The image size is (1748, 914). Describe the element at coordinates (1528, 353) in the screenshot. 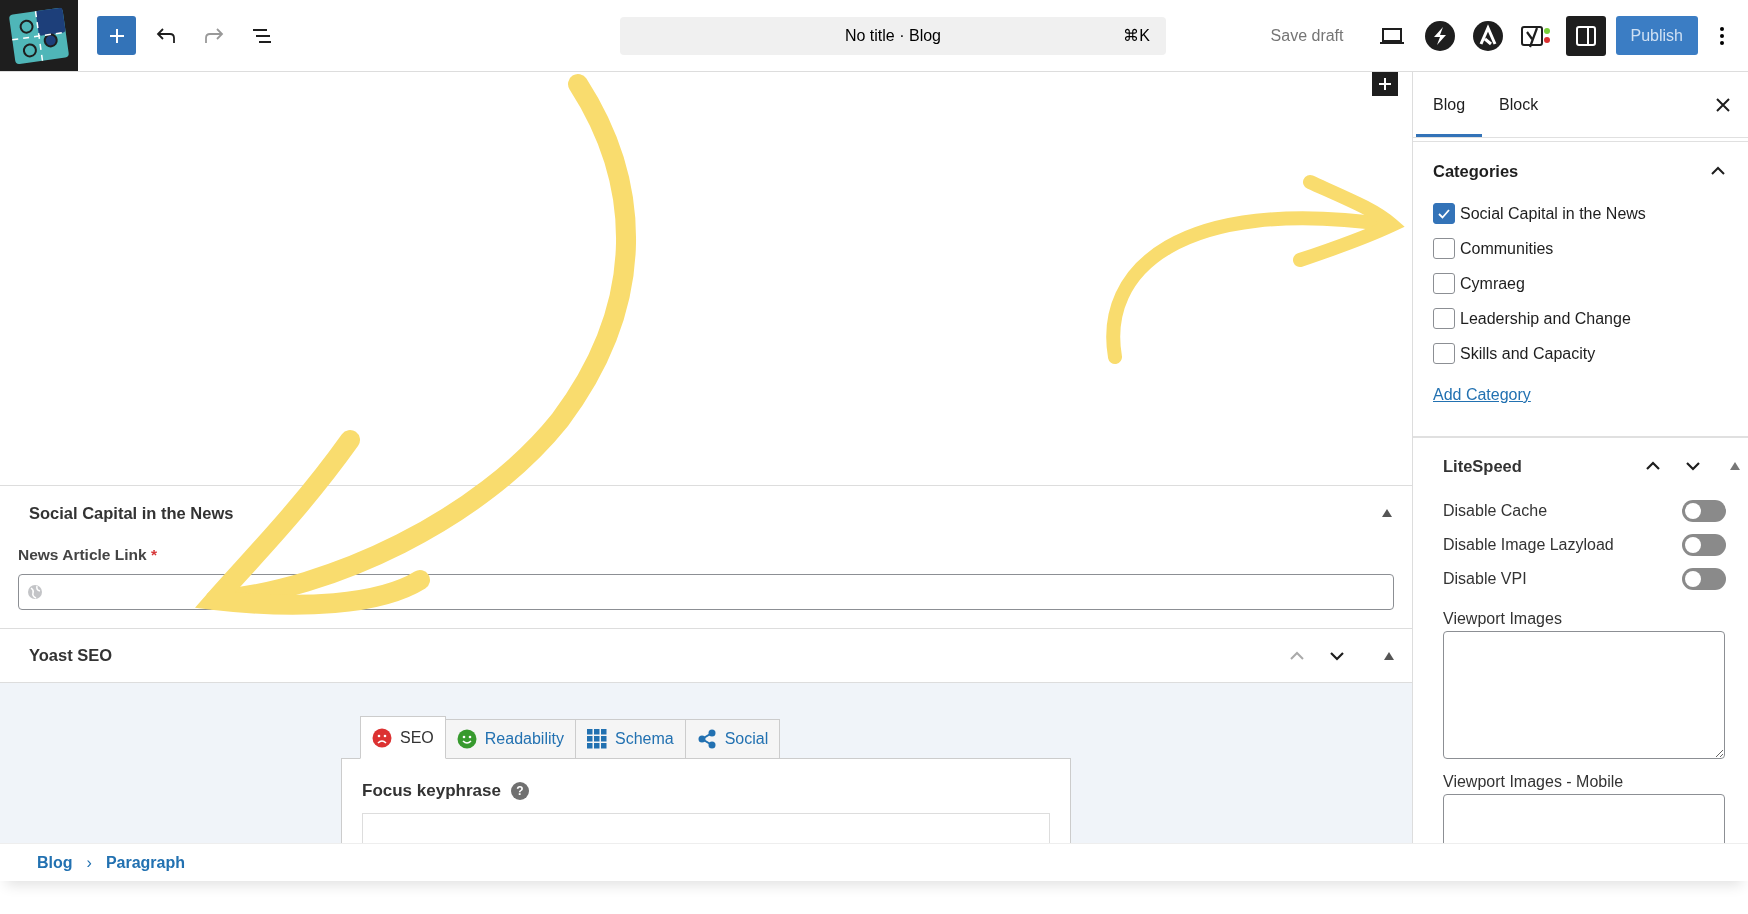

I see `category-label: Skills and Capacity` at that location.